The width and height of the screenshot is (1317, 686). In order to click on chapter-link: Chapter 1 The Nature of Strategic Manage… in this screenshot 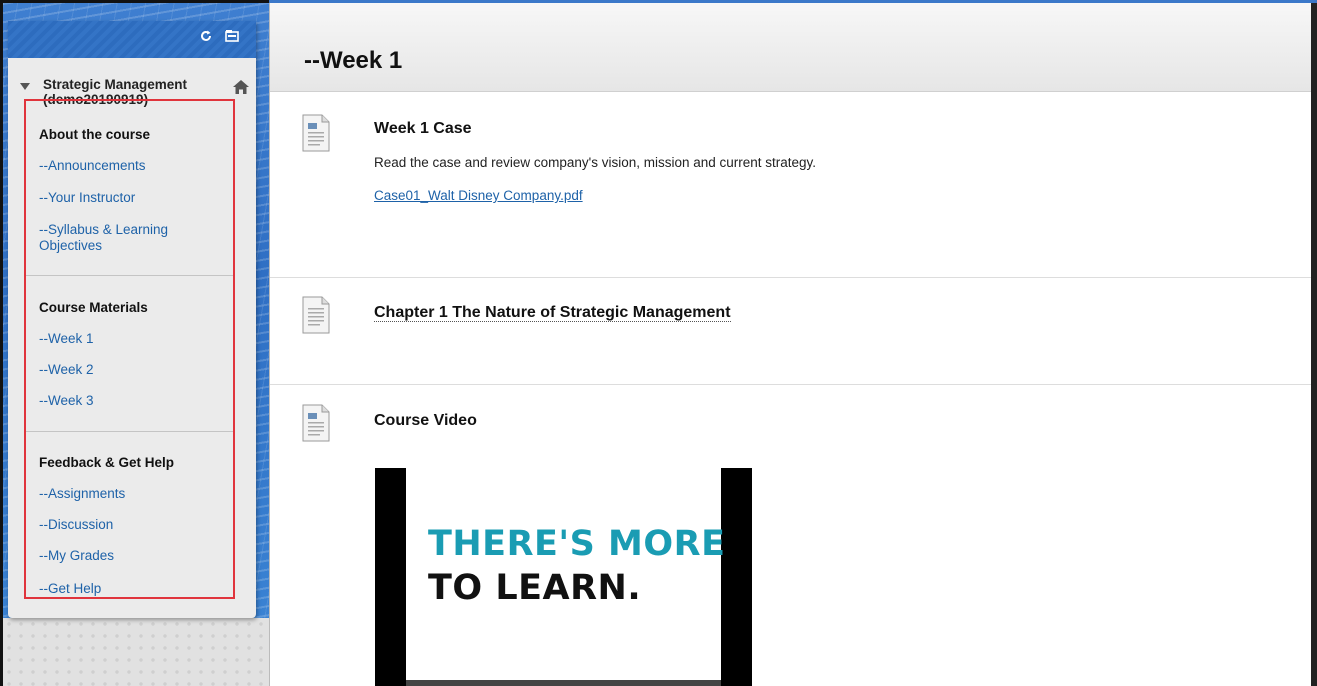, I will do `click(552, 313)`.